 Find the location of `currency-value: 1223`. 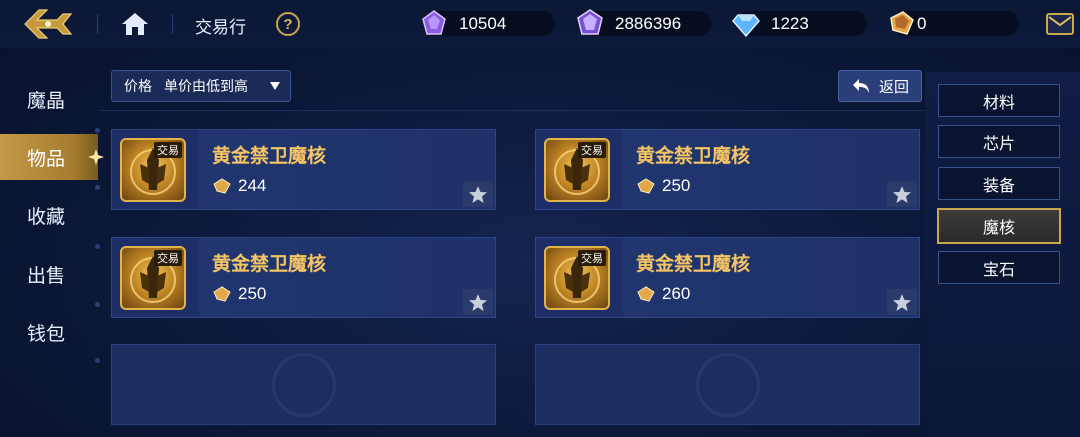

currency-value: 1223 is located at coordinates (790, 23).